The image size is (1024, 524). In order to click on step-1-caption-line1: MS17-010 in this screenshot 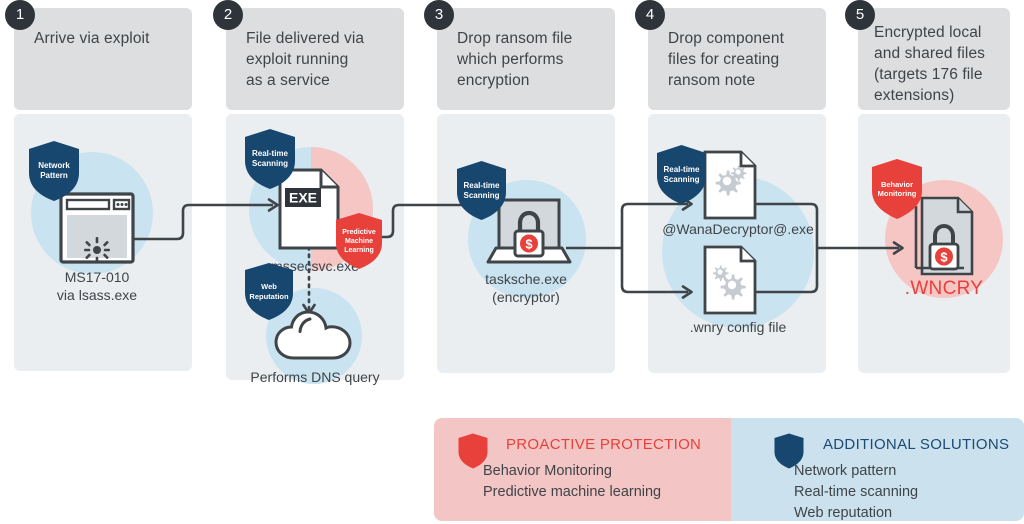, I will do `click(97, 277)`.